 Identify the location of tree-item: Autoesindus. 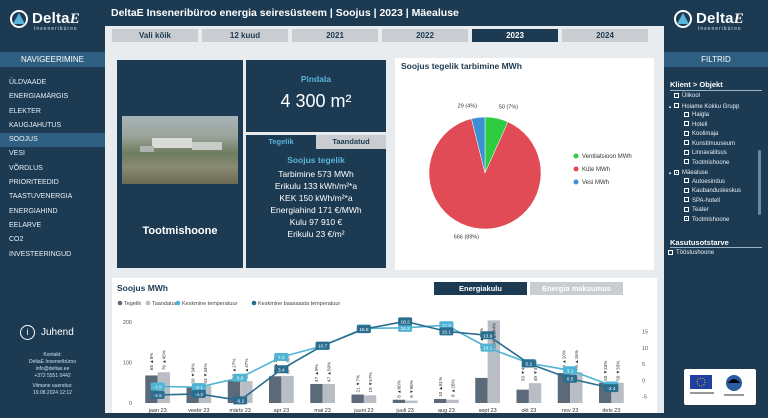
(713, 183).